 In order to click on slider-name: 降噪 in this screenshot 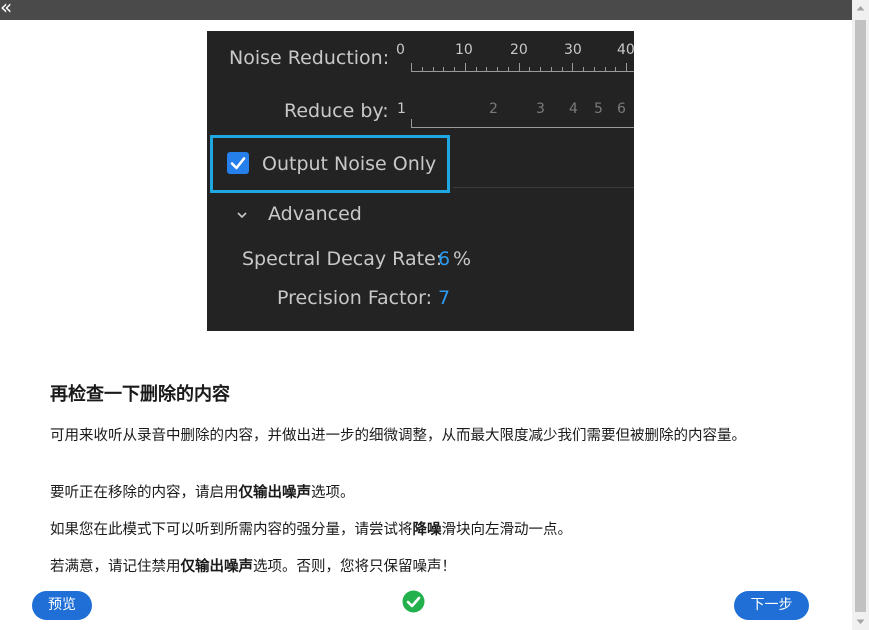, I will do `click(427, 530)`.